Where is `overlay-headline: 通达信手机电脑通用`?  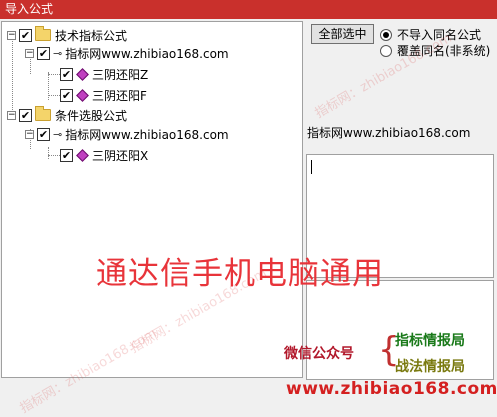 overlay-headline: 通达信手机电脑通用 is located at coordinates (240, 274).